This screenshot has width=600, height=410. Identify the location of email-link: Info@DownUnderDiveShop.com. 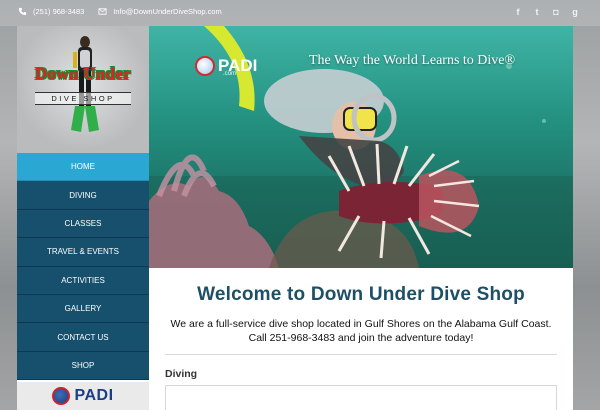
(160, 11).